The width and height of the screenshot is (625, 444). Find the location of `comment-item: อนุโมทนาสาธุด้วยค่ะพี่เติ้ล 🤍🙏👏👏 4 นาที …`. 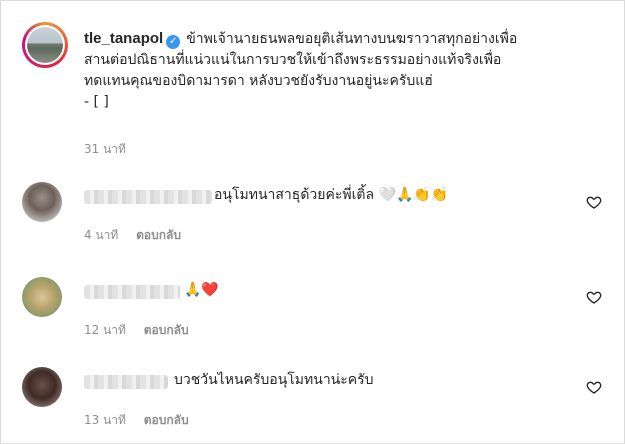

comment-item: อนุโมทนาสาธุด้วยค่ะพี่เติ้ล 🤍🙏👏👏 4 นาที … is located at coordinates (317, 217).